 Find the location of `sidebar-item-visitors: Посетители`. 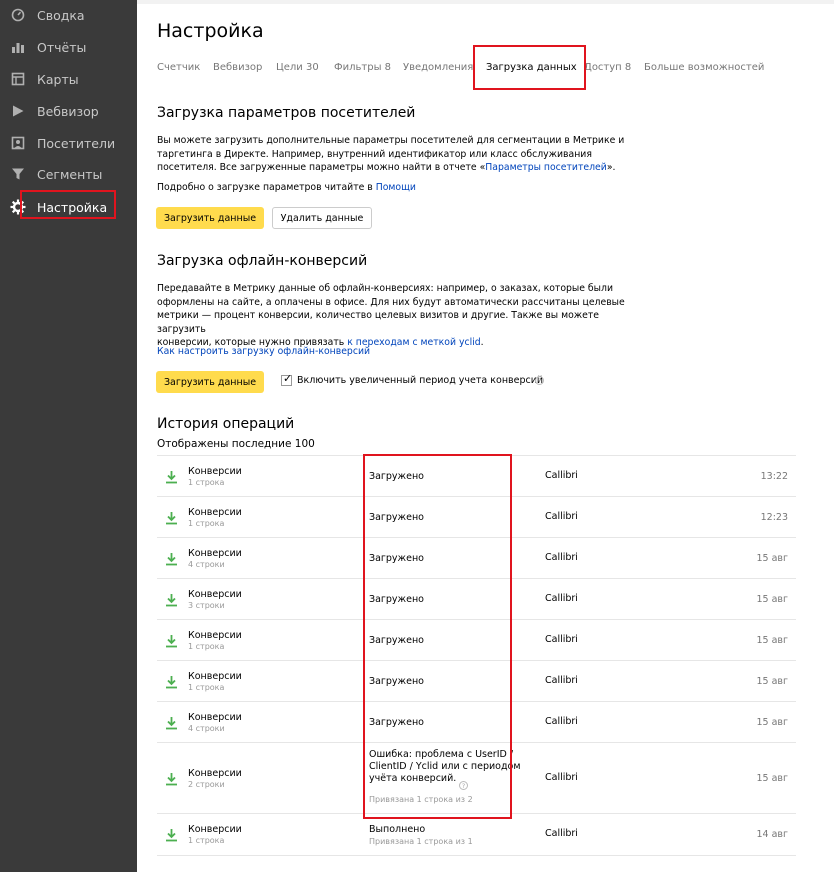

sidebar-item-visitors: Посетители is located at coordinates (68, 143).